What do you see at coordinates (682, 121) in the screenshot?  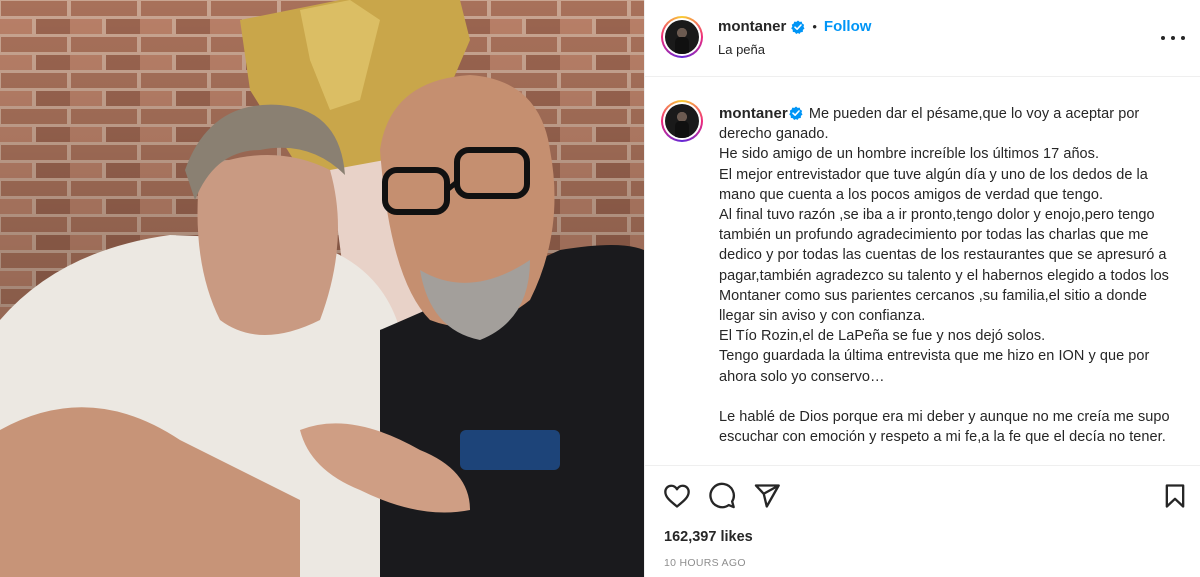 I see `caption-avatar` at bounding box center [682, 121].